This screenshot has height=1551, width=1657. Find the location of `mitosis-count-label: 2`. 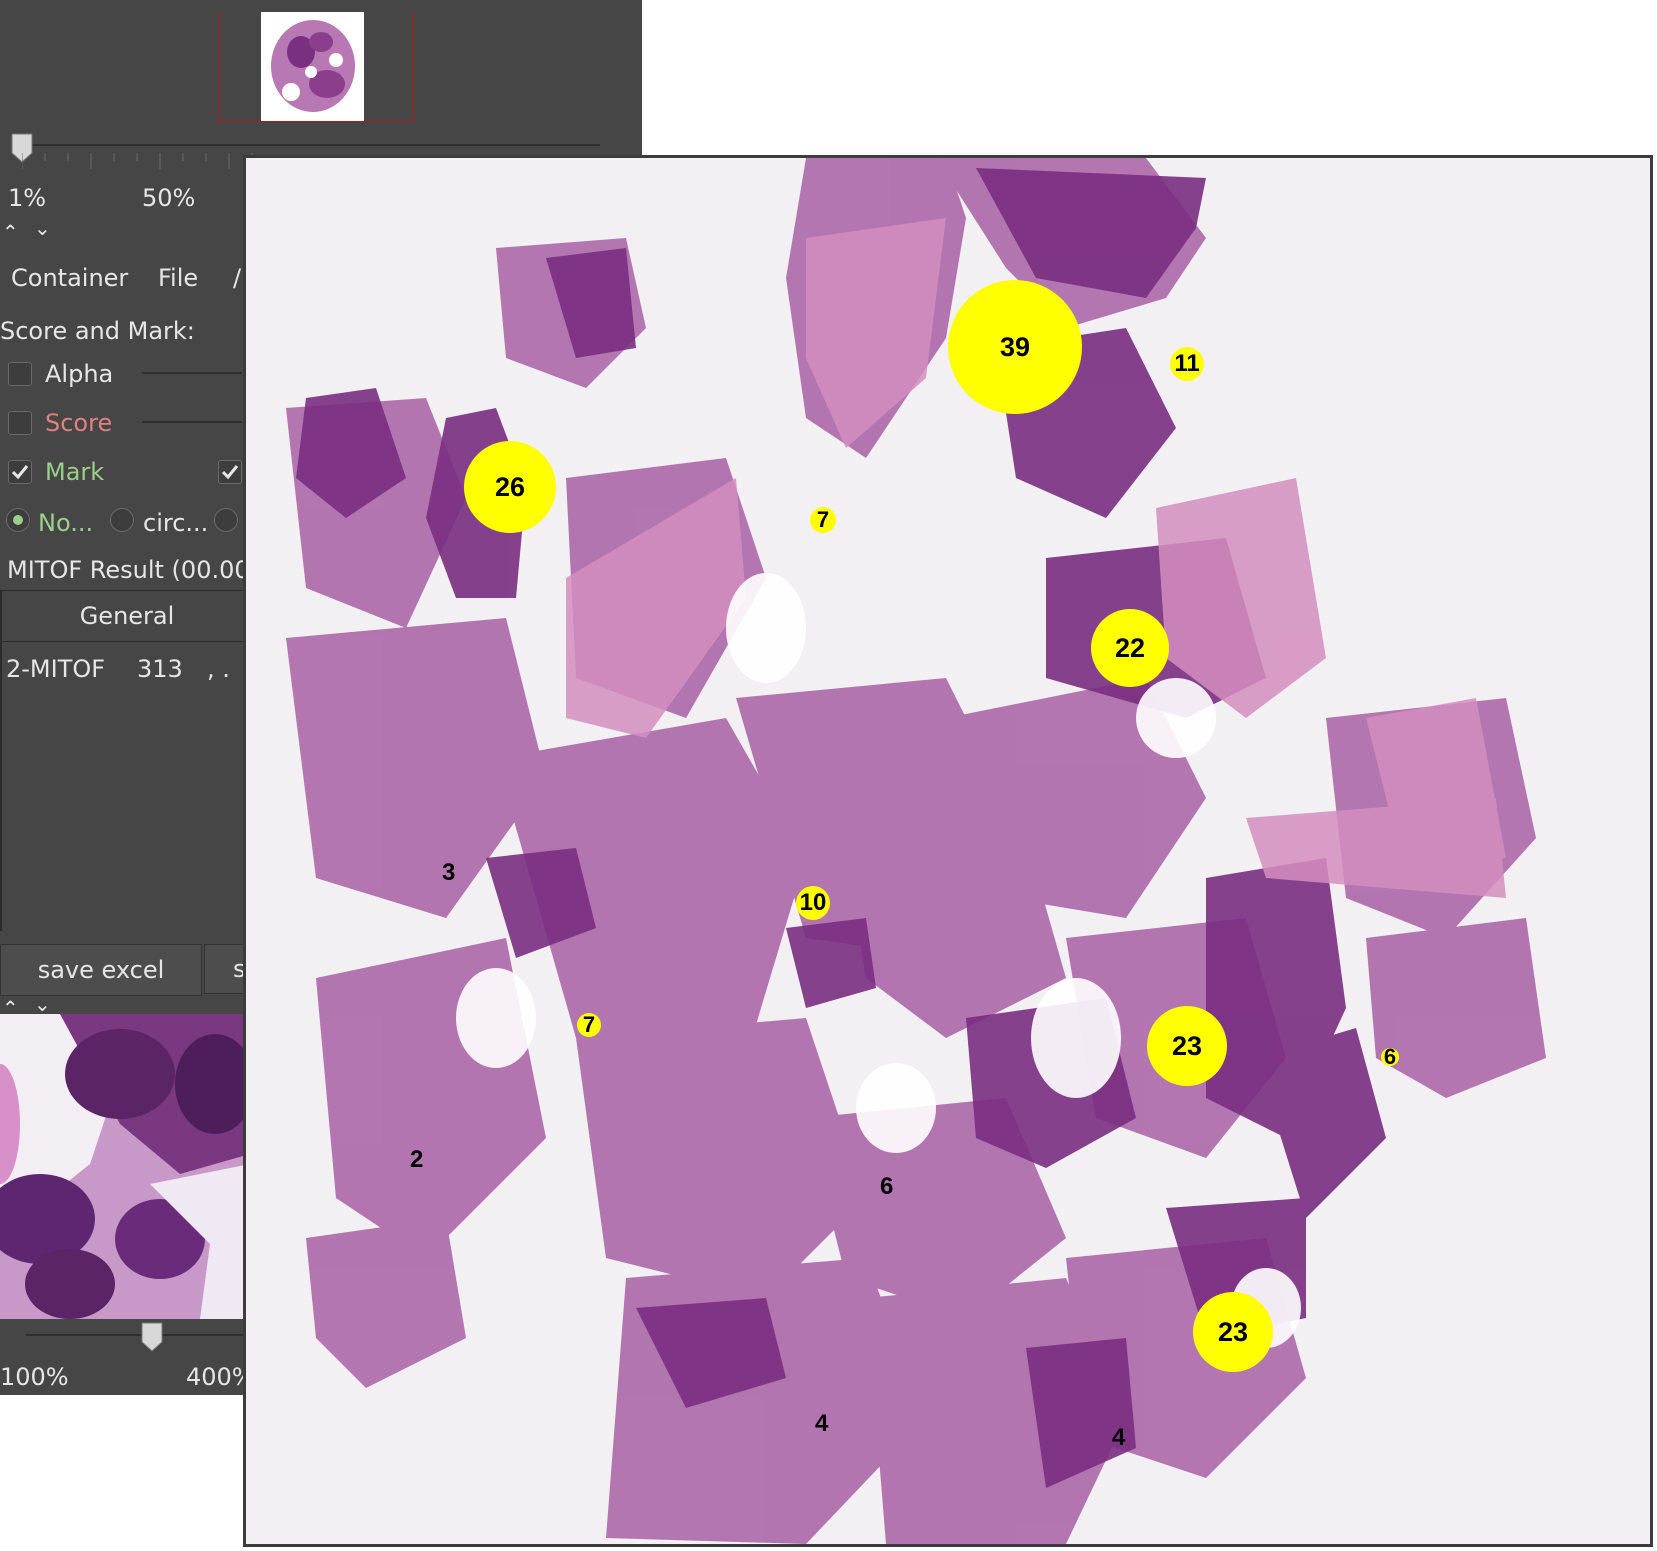

mitosis-count-label: 2 is located at coordinates (416, 1160).